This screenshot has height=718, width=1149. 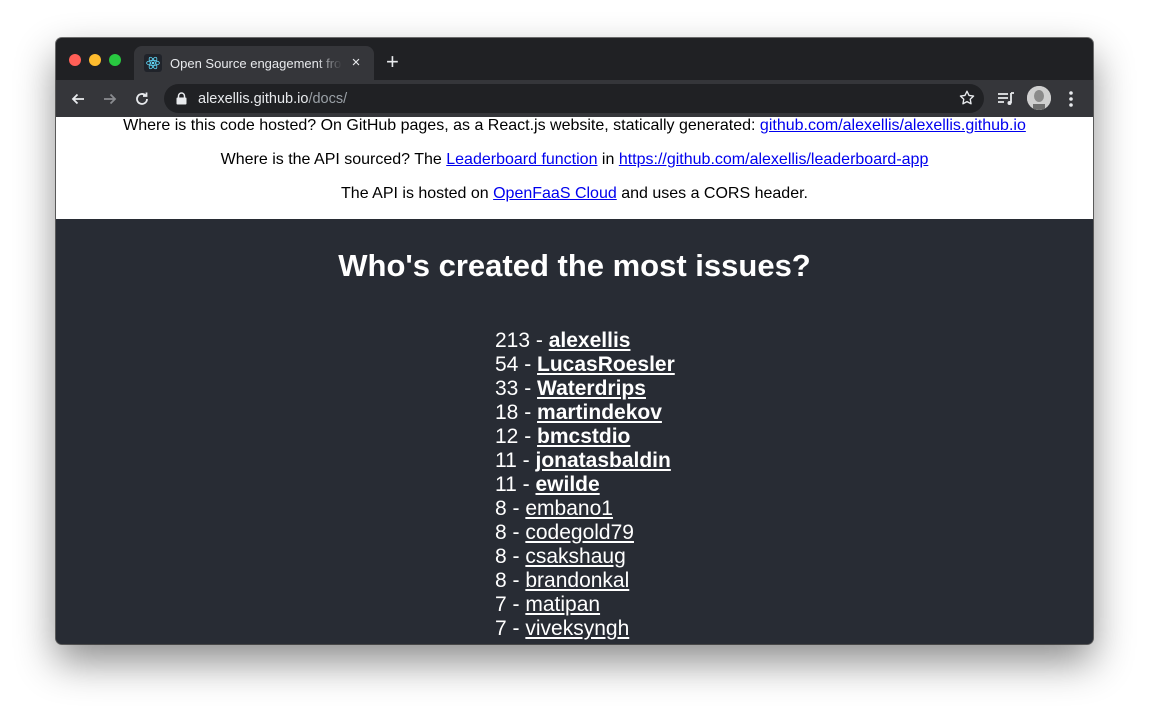 I want to click on user-link: martindekov, so click(x=599, y=412).